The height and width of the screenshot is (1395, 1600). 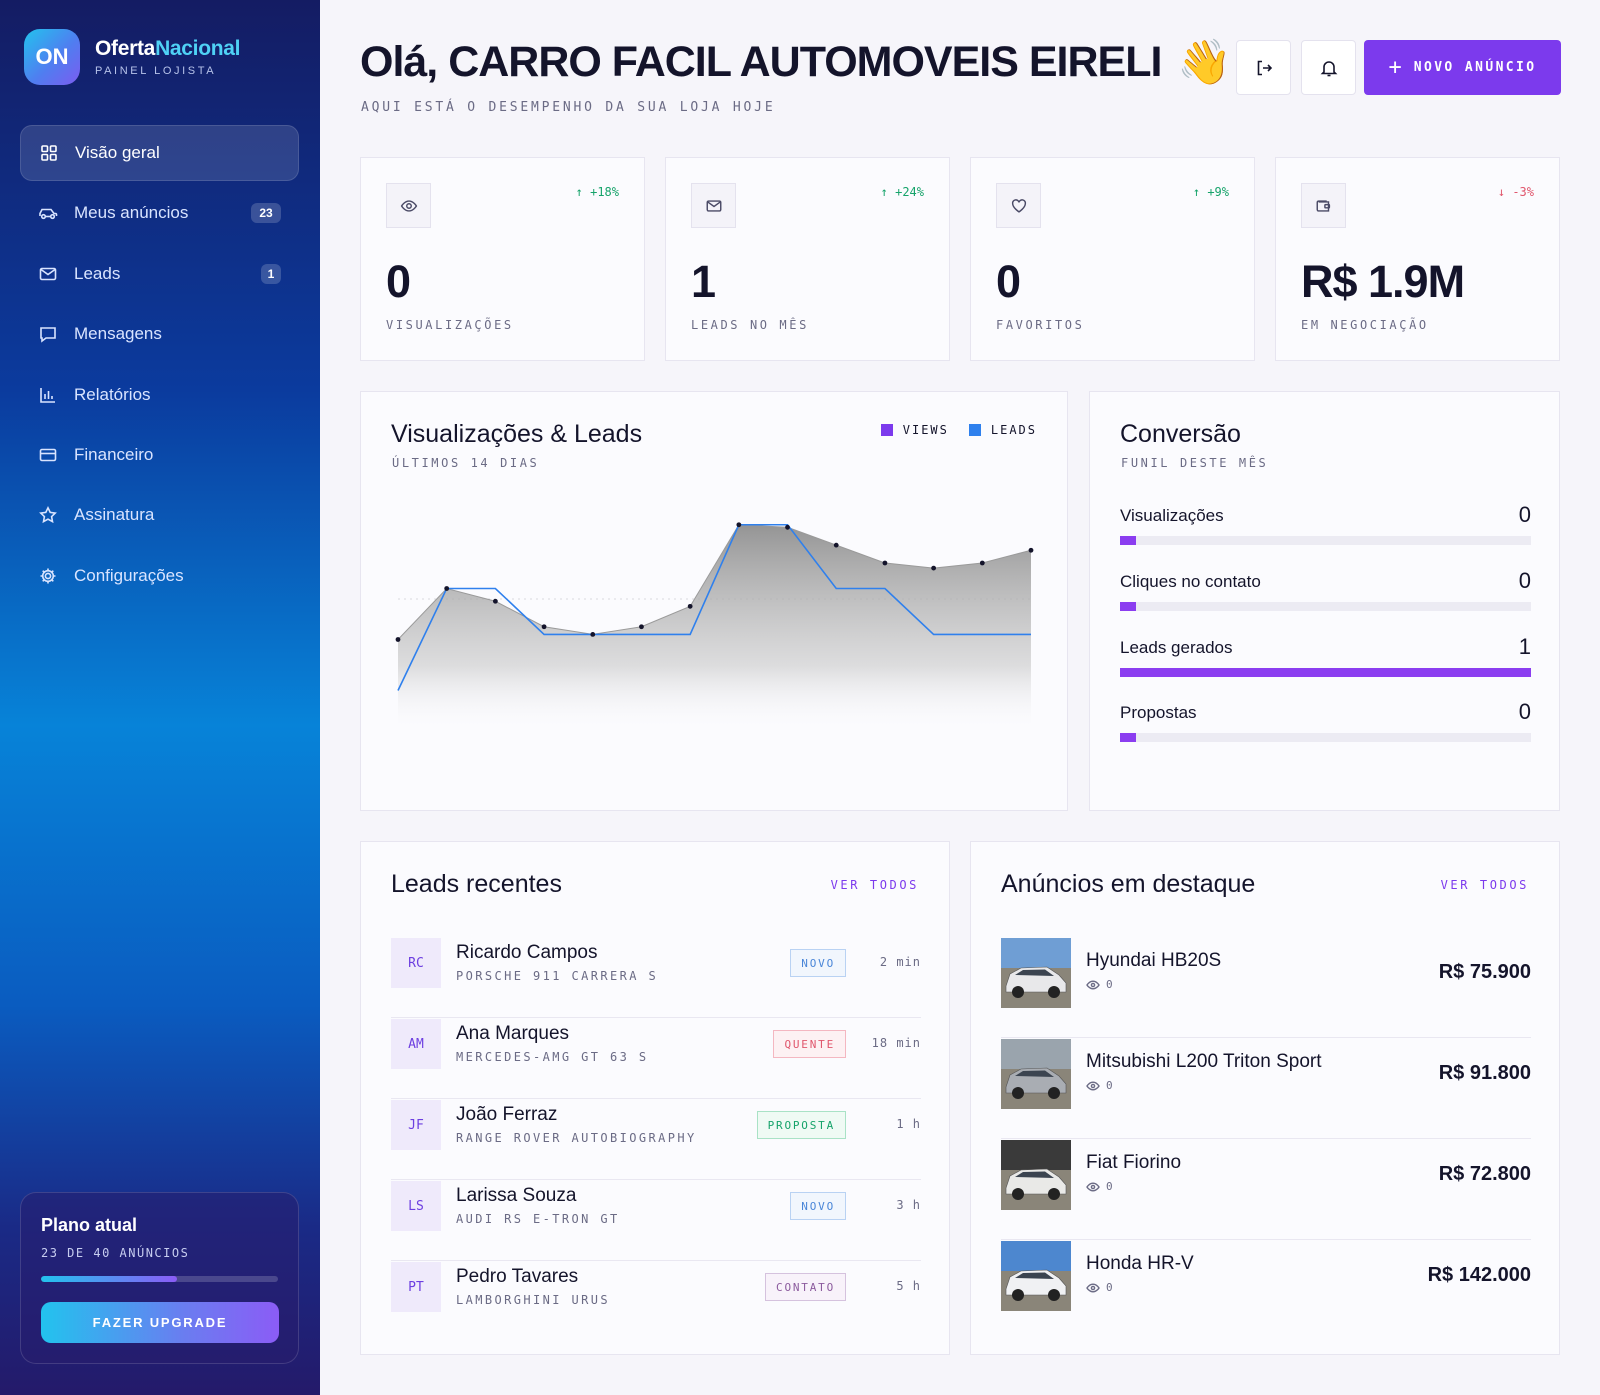 What do you see at coordinates (1266, 1291) in the screenshot?
I see `list-item: Honda HR-V 0 R$ 142.000` at bounding box center [1266, 1291].